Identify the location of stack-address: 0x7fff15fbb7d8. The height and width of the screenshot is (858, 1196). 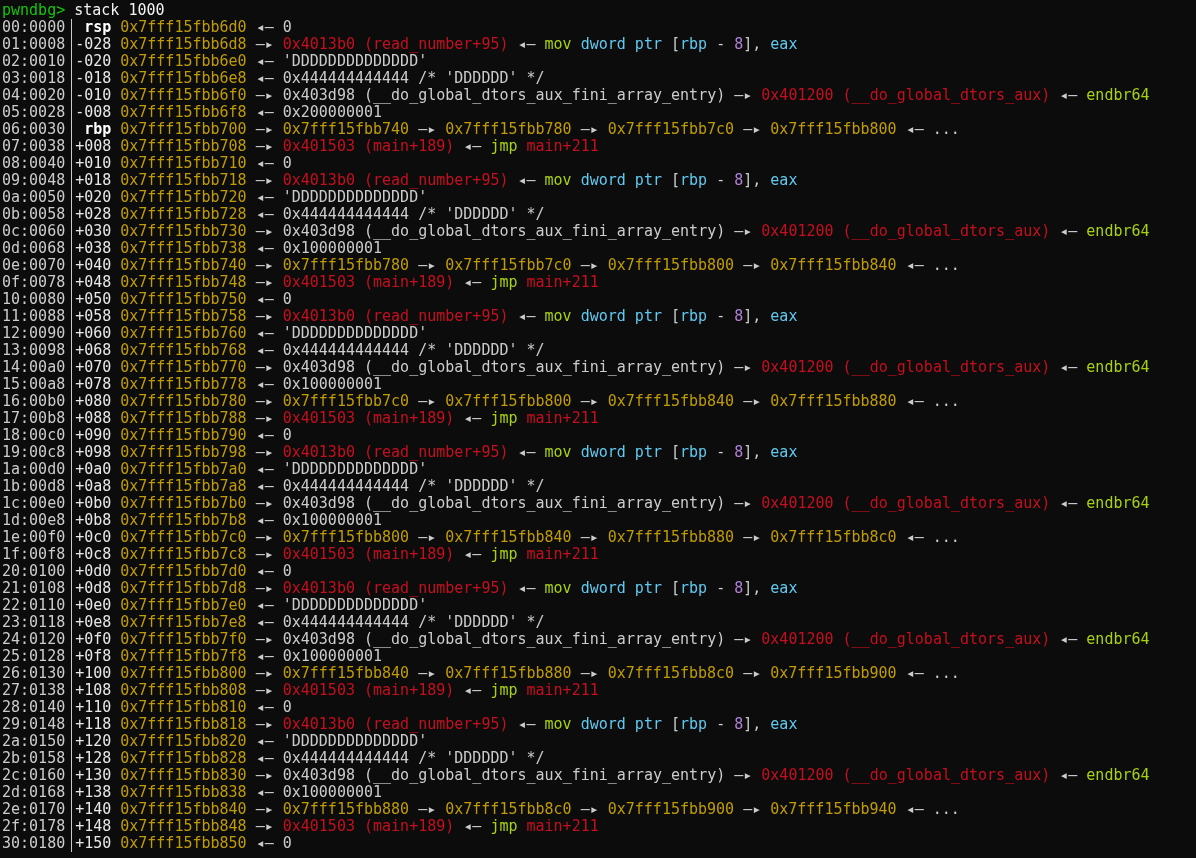
(183, 588).